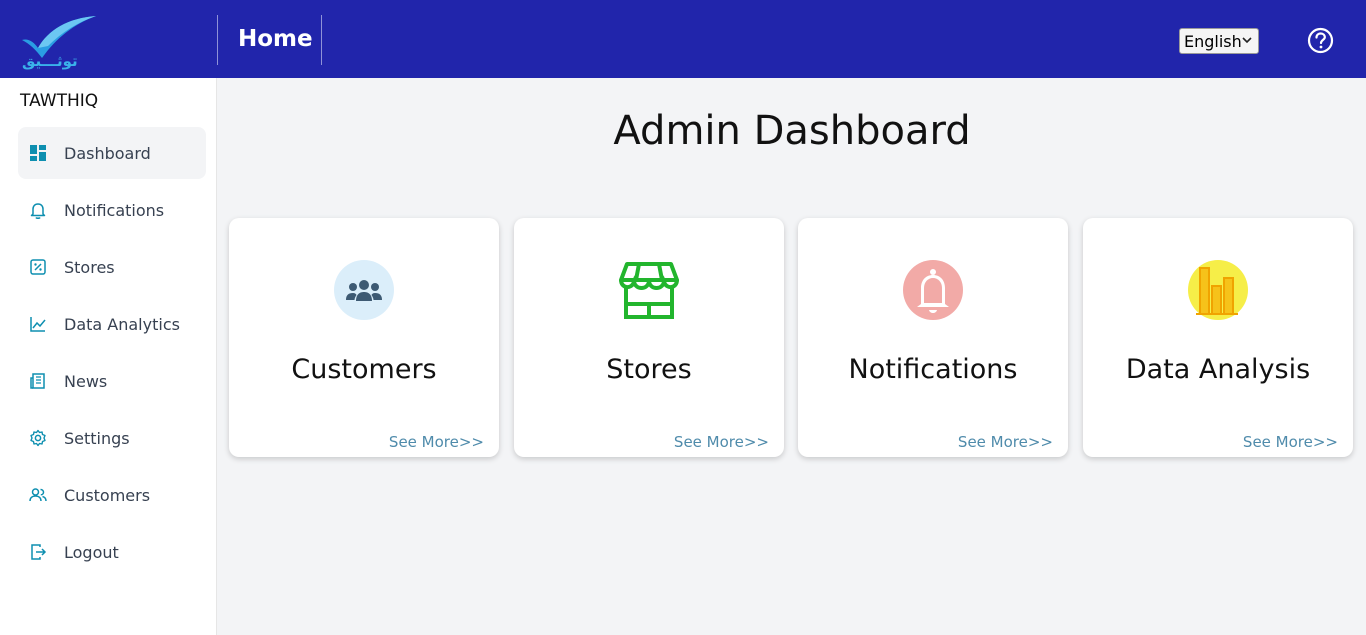 This screenshot has height=635, width=1366. What do you see at coordinates (38, 324) in the screenshot?
I see `chart-line-icon` at bounding box center [38, 324].